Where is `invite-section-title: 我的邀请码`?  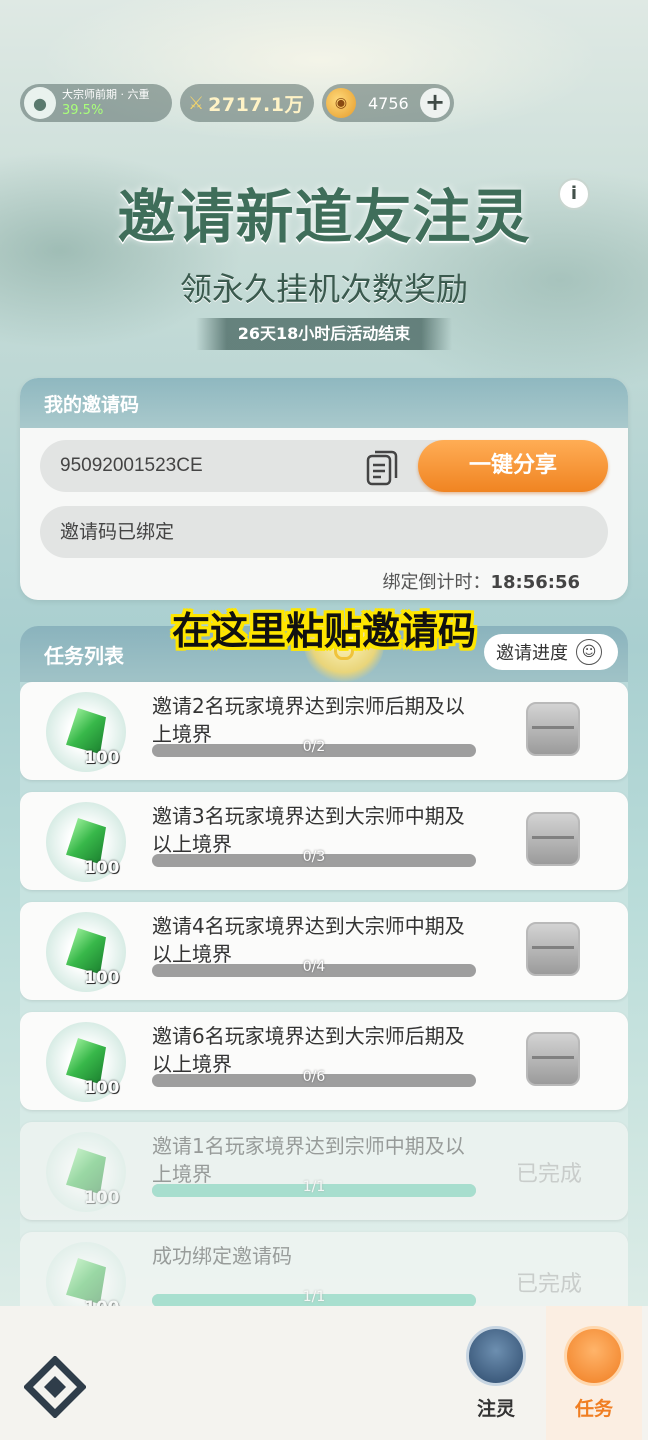 invite-section-title: 我的邀请码 is located at coordinates (324, 403).